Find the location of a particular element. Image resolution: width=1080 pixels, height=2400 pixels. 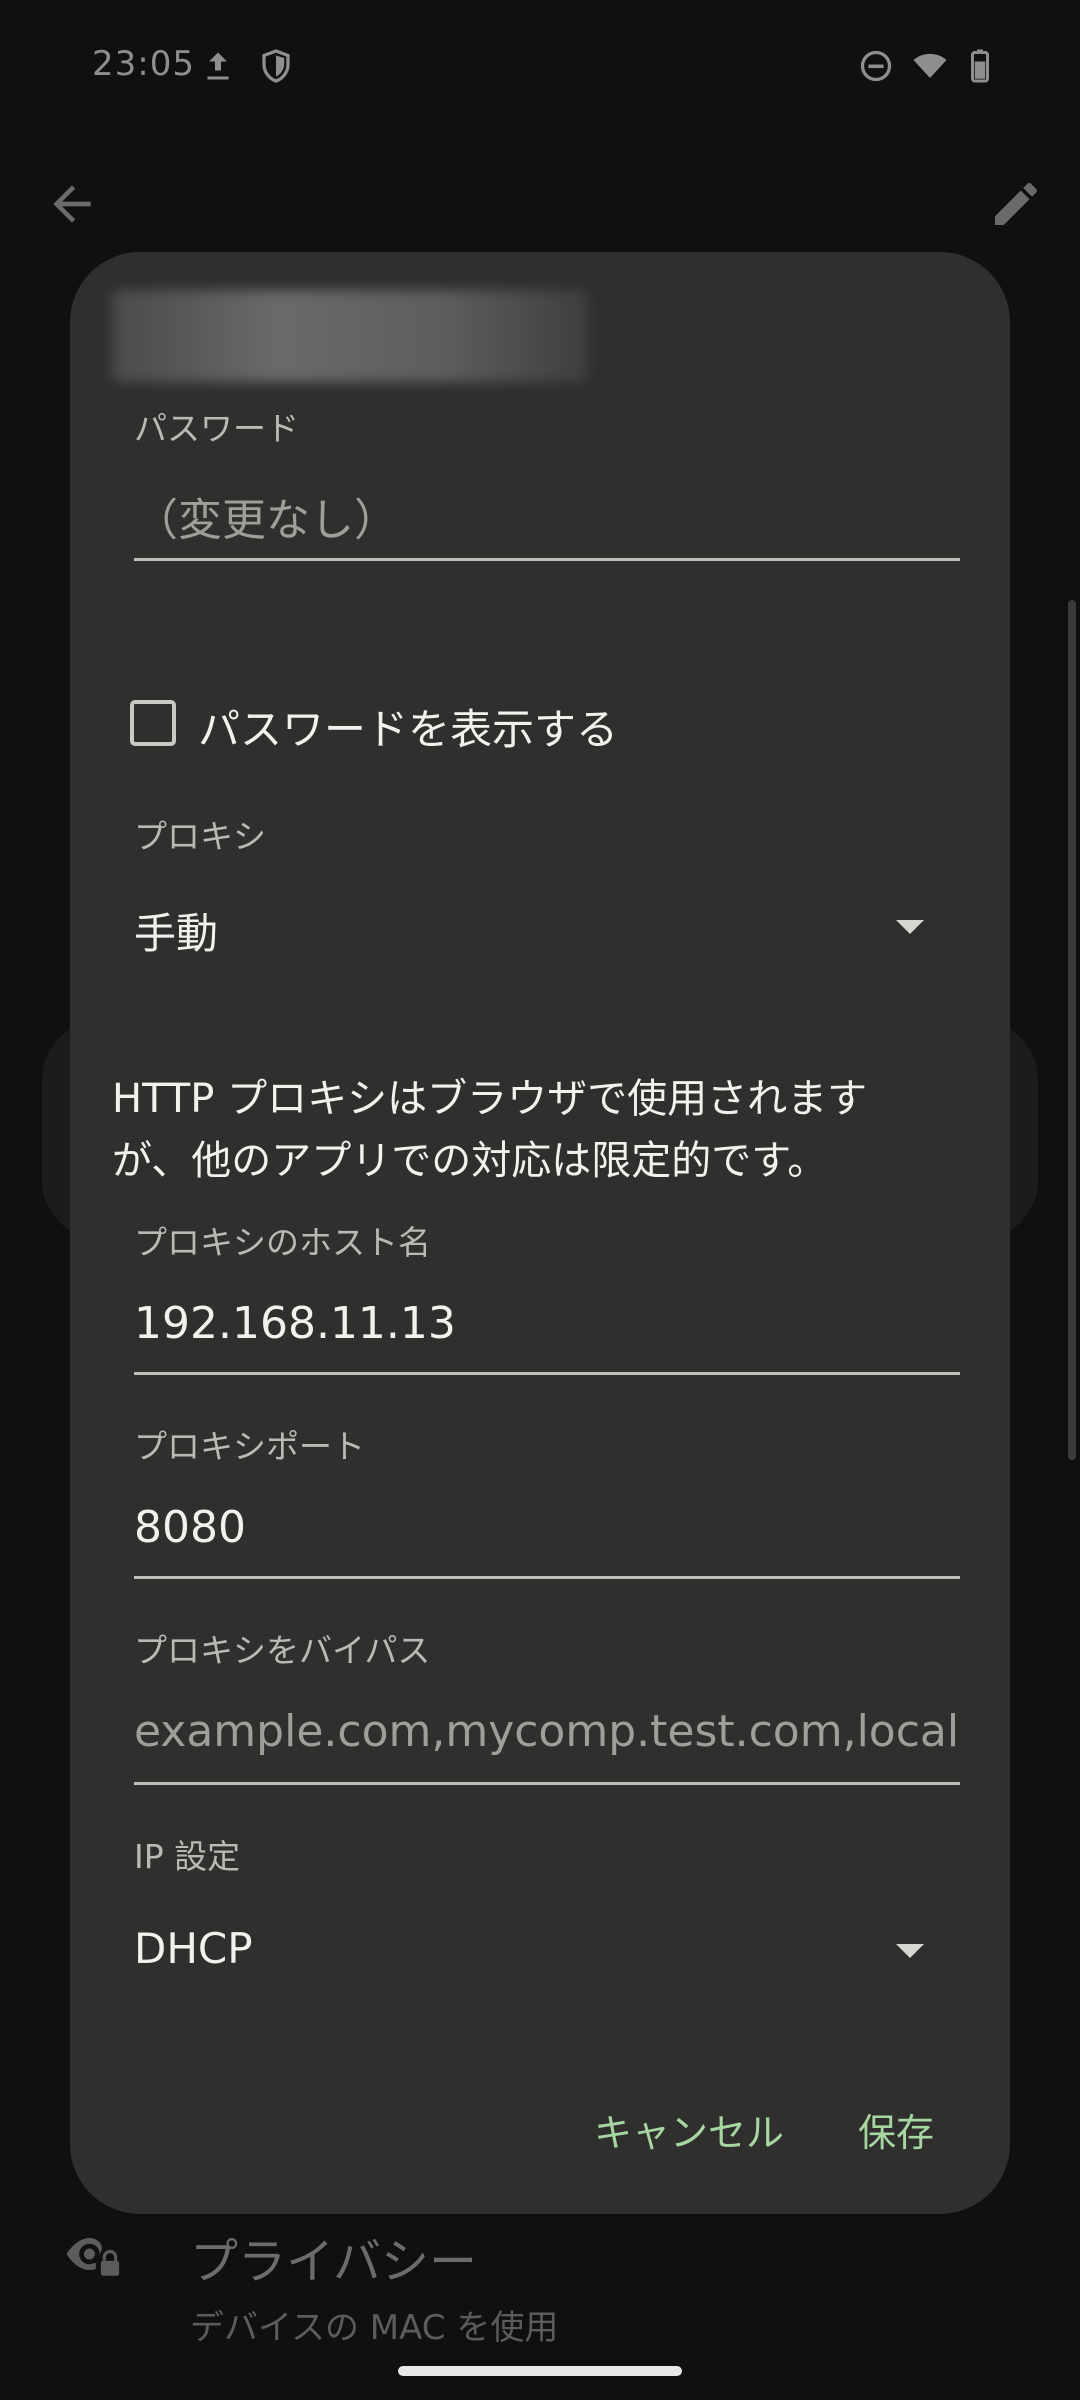

proxy-port-input: 8080 is located at coordinates (190, 1527).